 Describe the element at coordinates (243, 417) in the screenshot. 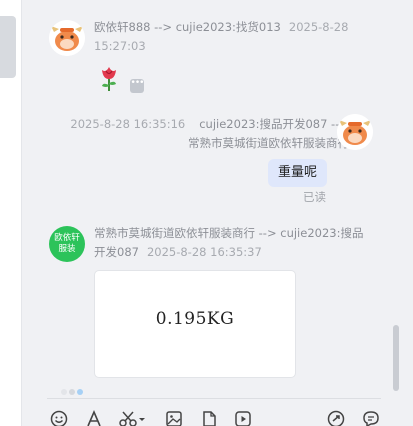

I see `video-icon` at that location.